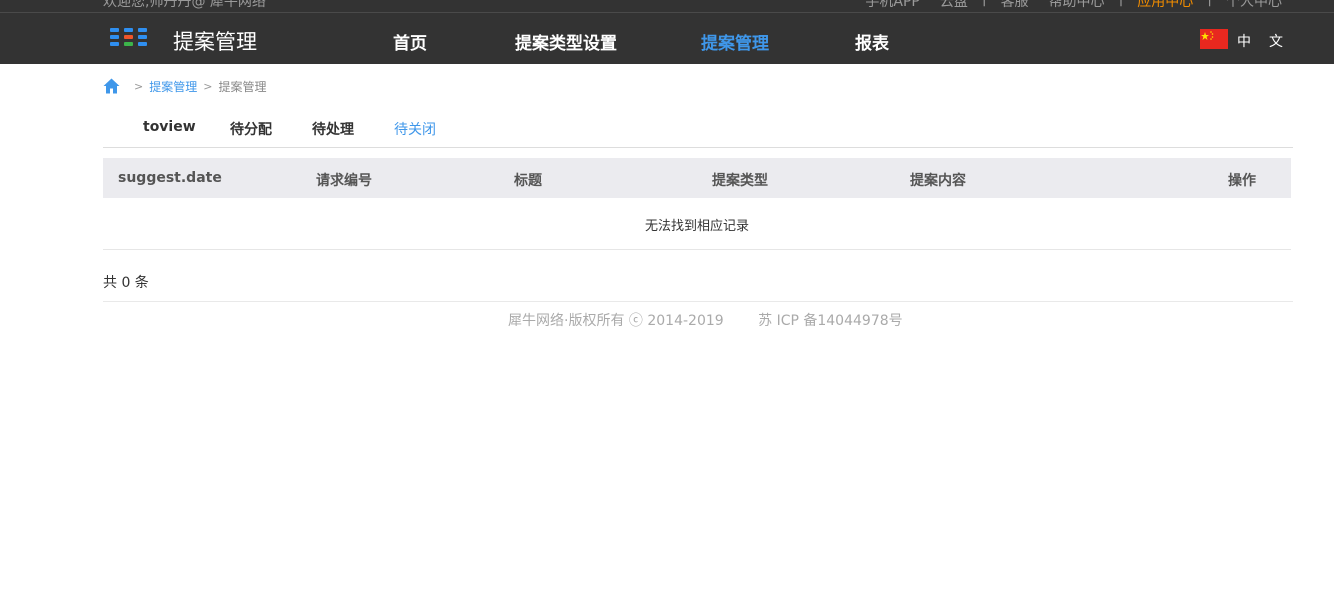 The width and height of the screenshot is (1334, 606). Describe the element at coordinates (616, 321) in the screenshot. I see `footer-copyright: 犀牛网络·版权所有 ⓒ 2014-2019` at that location.